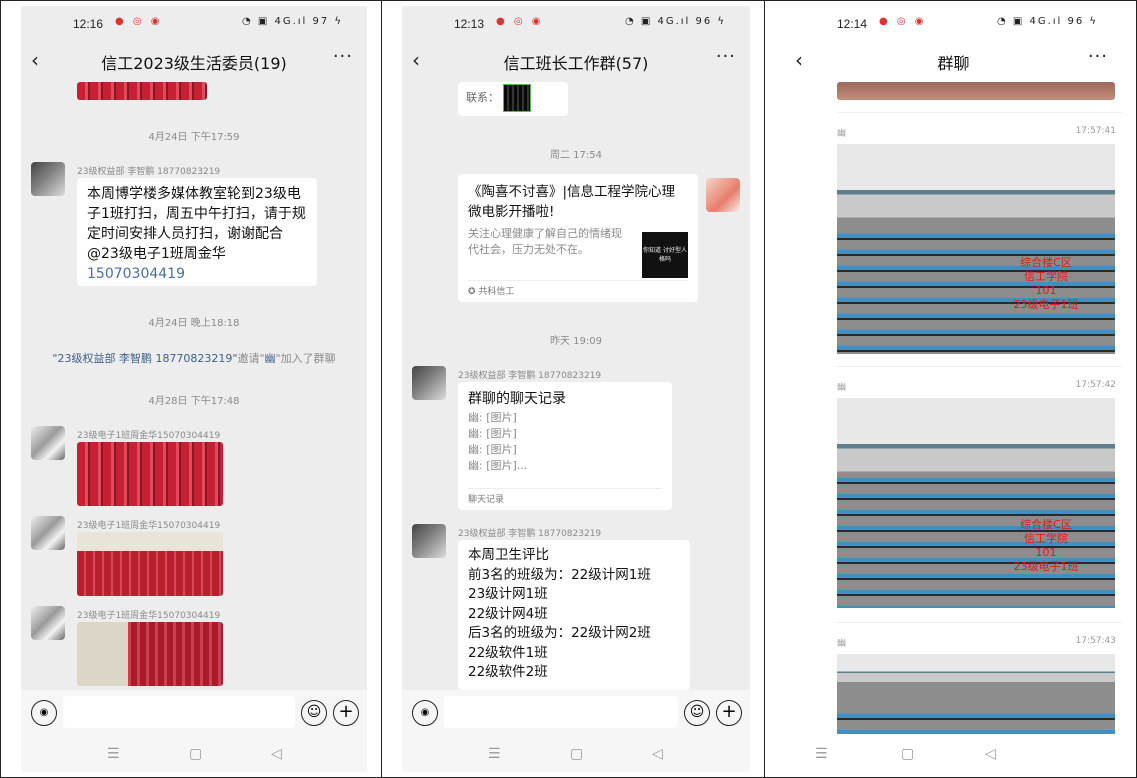 The image size is (1137, 778). What do you see at coordinates (194, 137) in the screenshot?
I see `timestamp: 4月24日 下午17:59` at bounding box center [194, 137].